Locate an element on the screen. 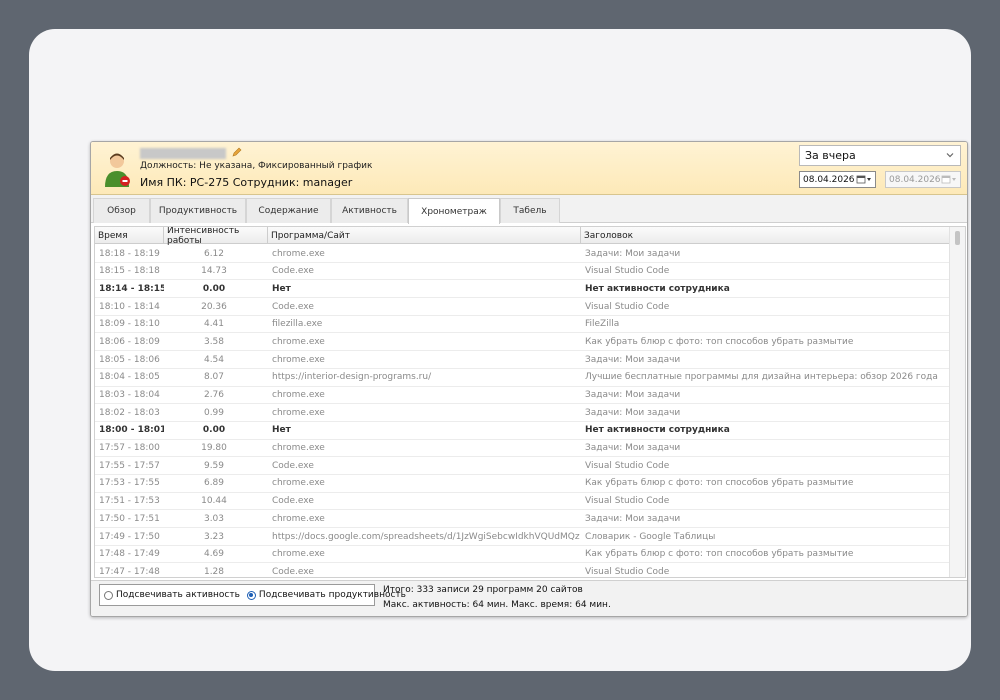 Image resolution: width=1000 pixels, height=700 pixels. tab-overview: Обзор is located at coordinates (121, 210).